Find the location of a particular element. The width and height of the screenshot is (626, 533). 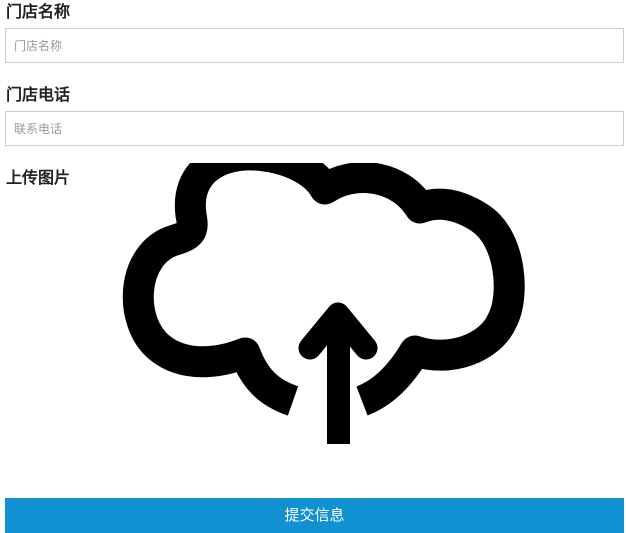

submit-button: 提交信息 is located at coordinates (314, 515).